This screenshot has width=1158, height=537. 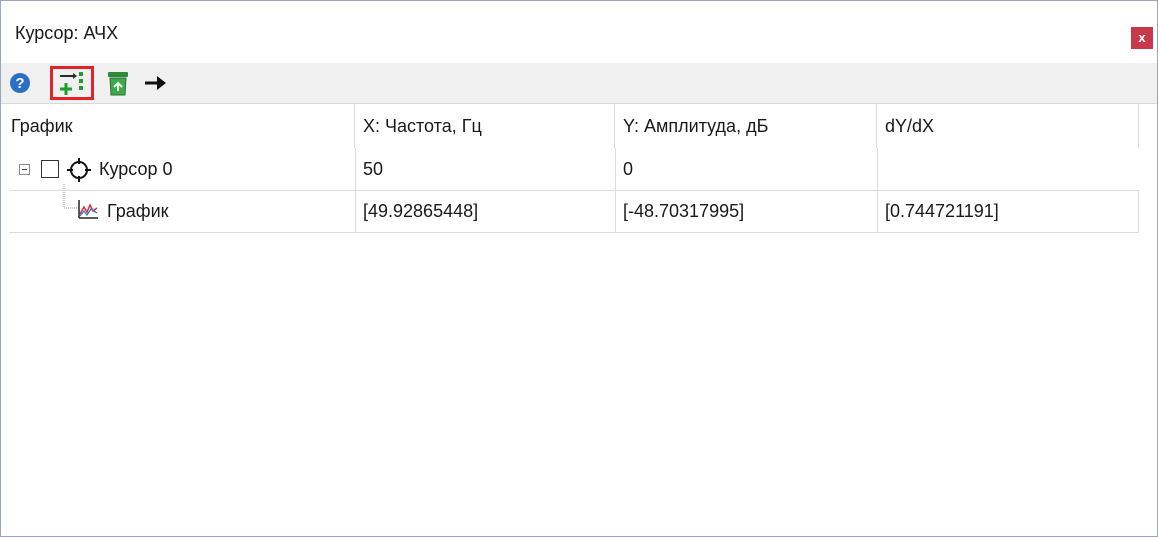 I want to click on delete-button, so click(x=118, y=83).